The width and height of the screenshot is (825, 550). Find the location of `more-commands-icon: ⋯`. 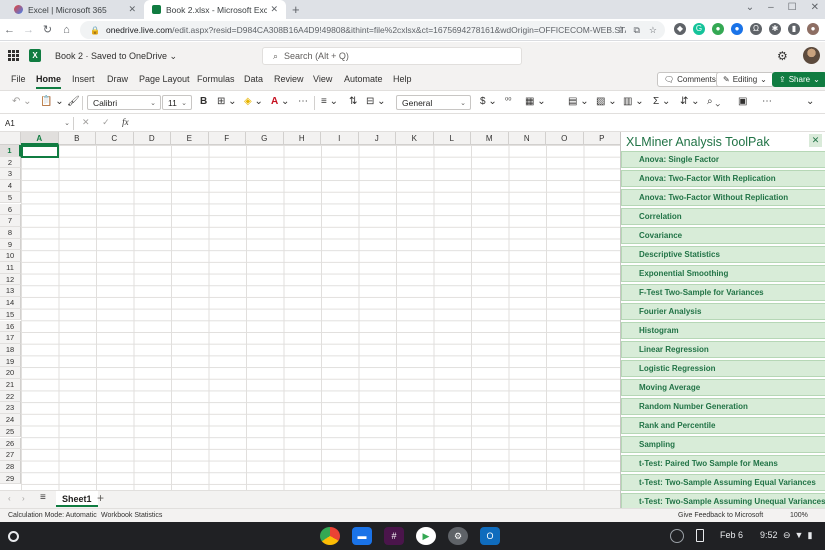

more-commands-icon: ⋯ is located at coordinates (767, 101).